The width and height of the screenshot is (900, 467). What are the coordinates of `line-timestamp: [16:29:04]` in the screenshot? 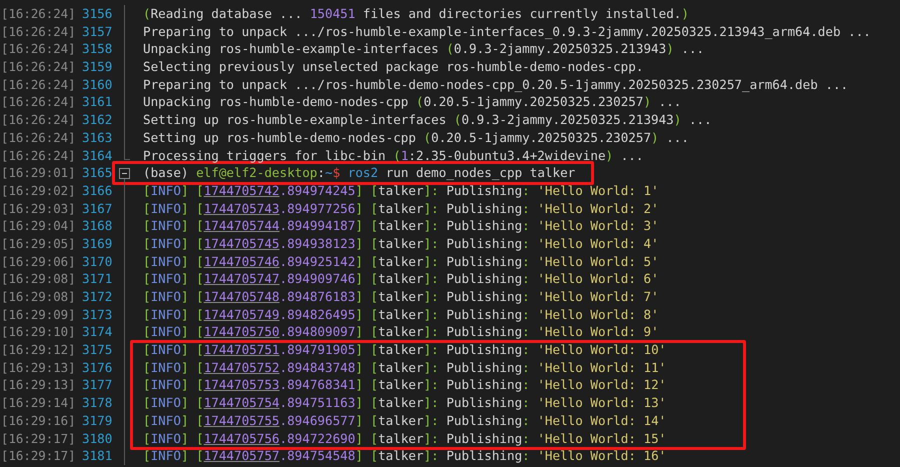 It's located at (38, 226).